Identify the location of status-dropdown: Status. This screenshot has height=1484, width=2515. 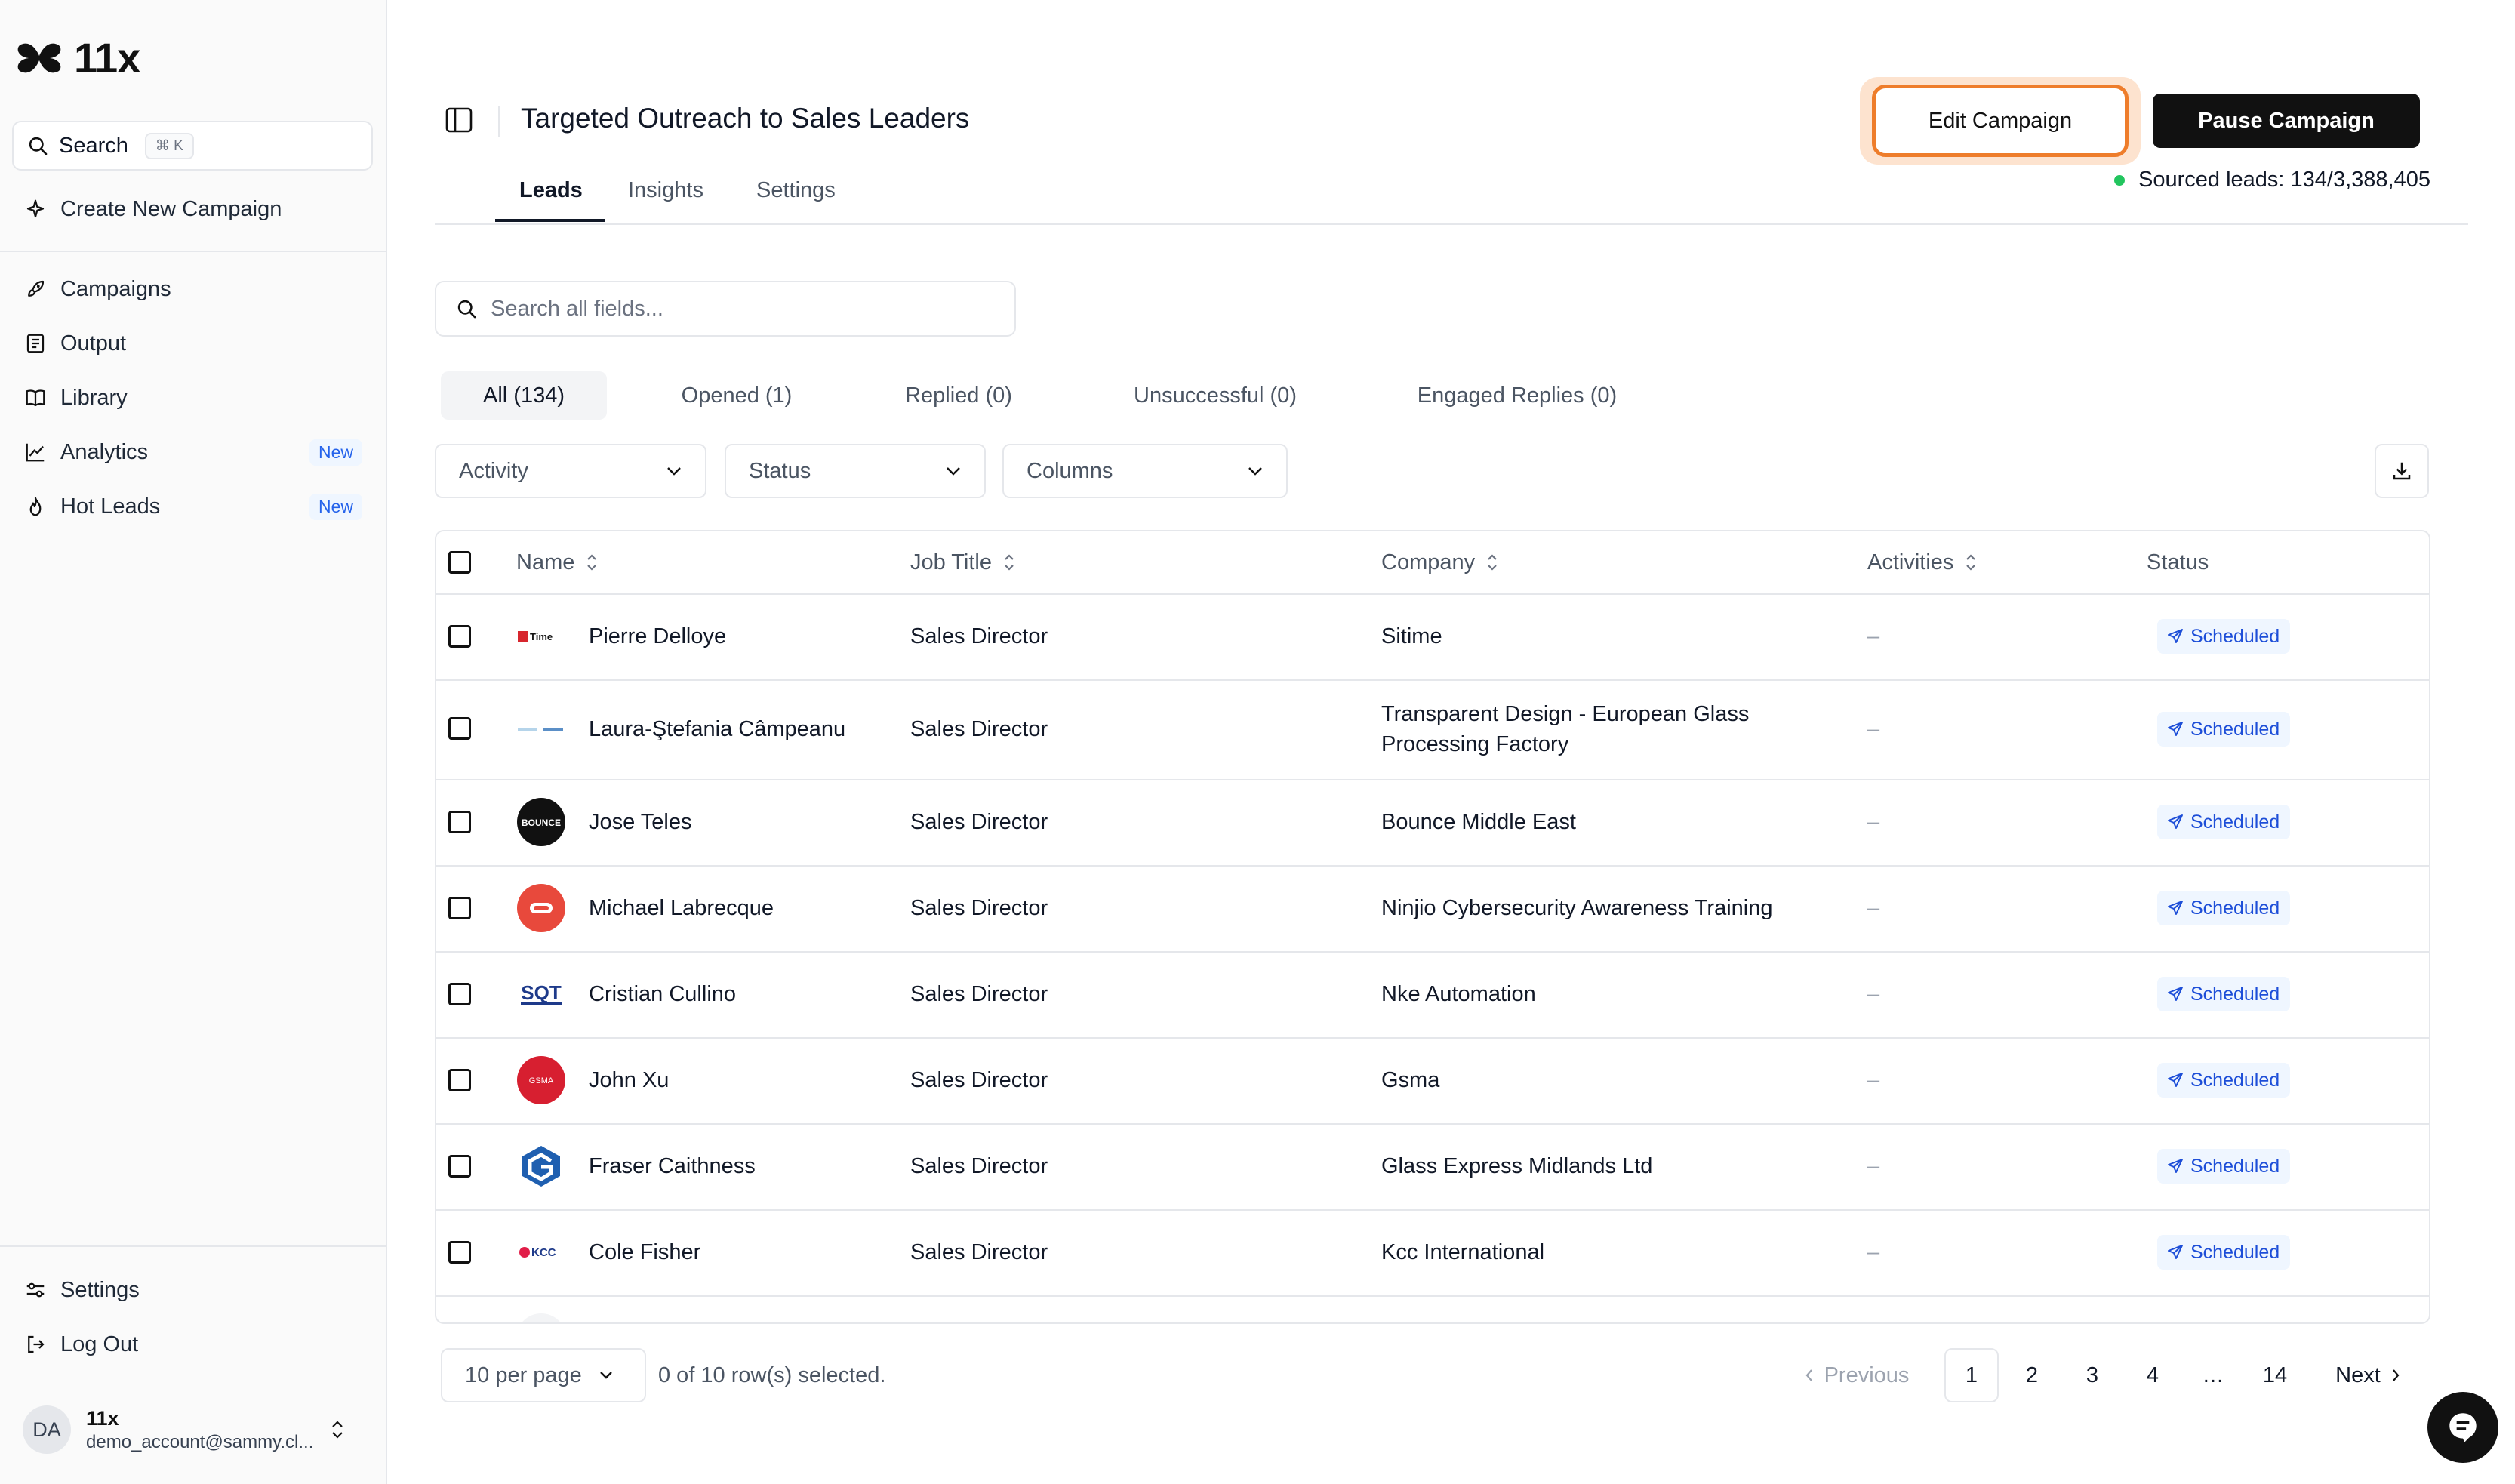
(856, 471).